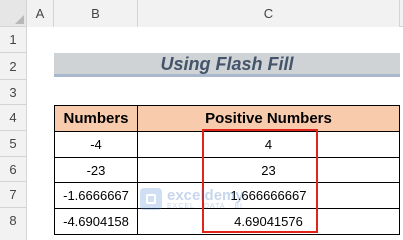  What do you see at coordinates (13, 92) in the screenshot?
I see `row-header-3: 3` at bounding box center [13, 92].